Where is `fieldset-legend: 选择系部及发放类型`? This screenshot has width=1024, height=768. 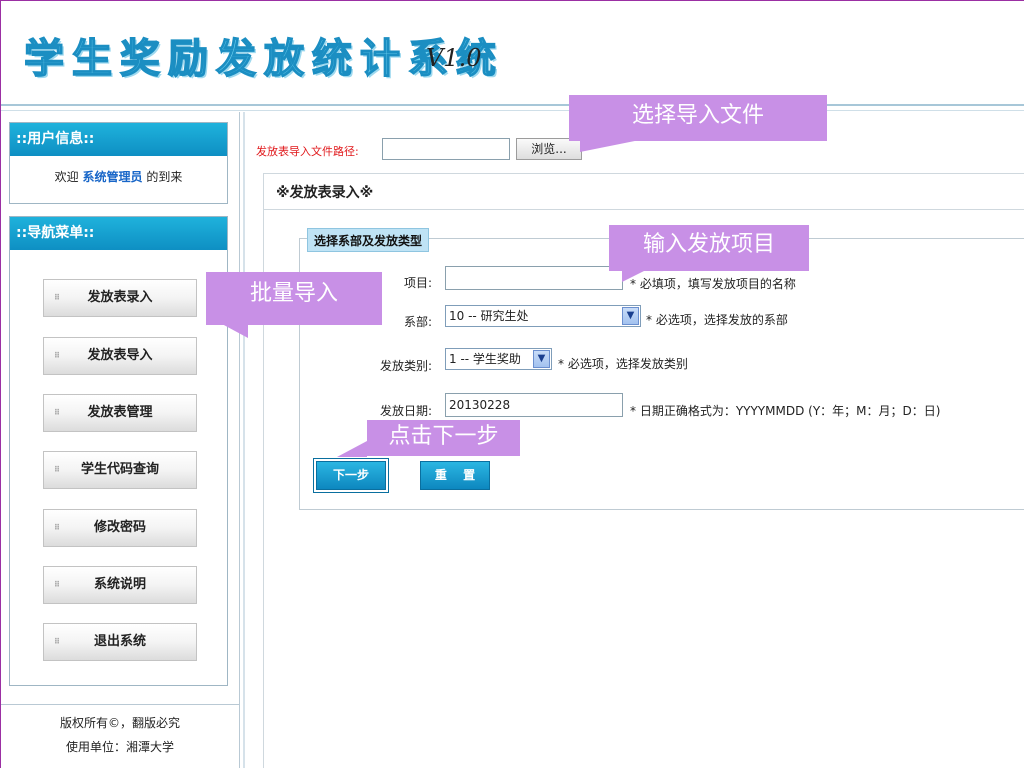
fieldset-legend: 选择系部及发放类型 is located at coordinates (368, 240).